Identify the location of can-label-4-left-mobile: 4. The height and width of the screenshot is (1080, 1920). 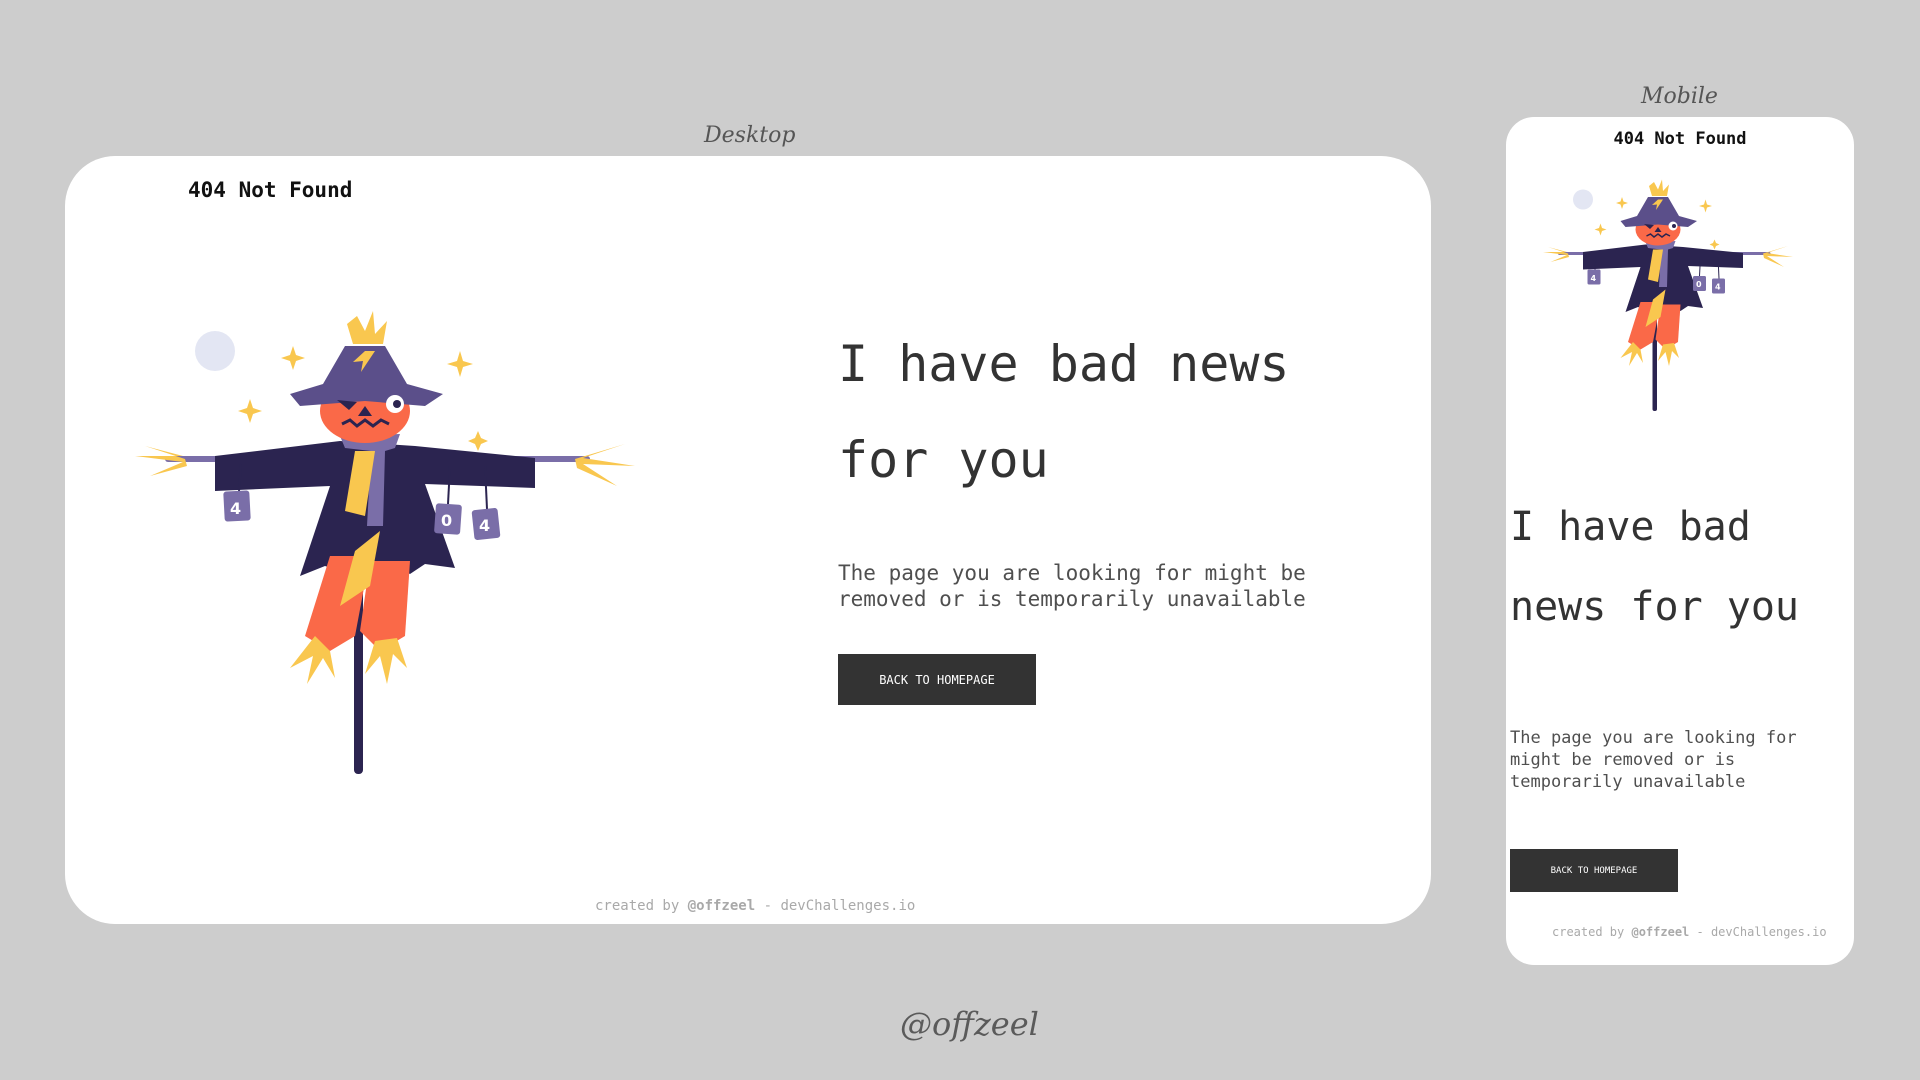
(1594, 278).